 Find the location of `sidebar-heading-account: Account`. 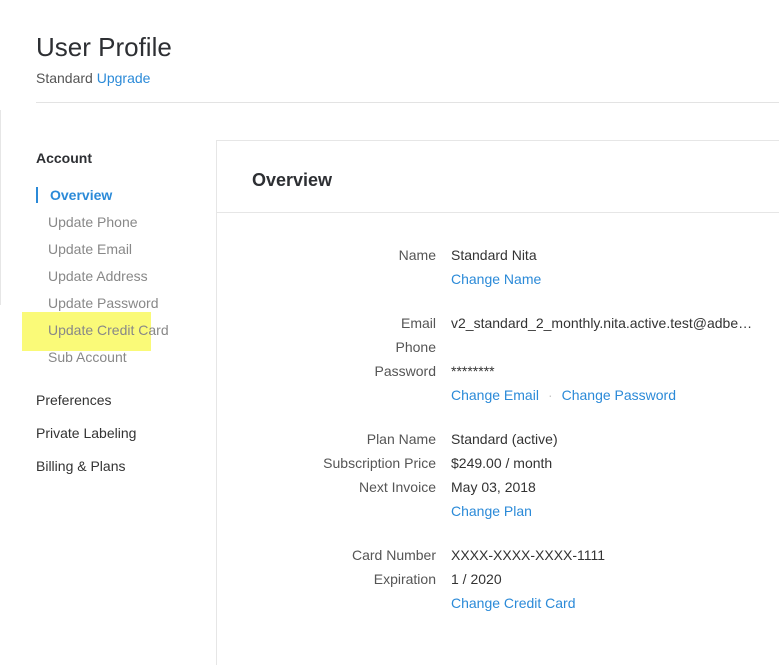

sidebar-heading-account: Account is located at coordinates (64, 158).